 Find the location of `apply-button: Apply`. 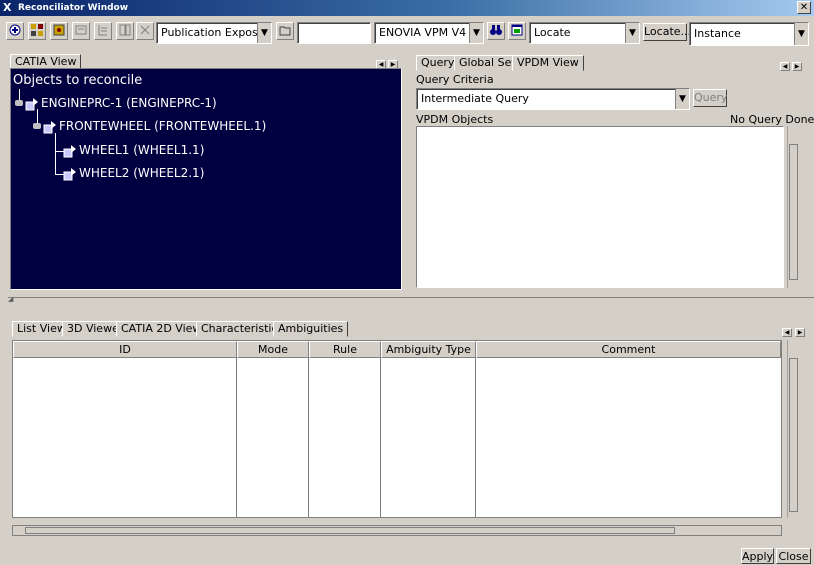

apply-button: Apply is located at coordinates (757, 556).